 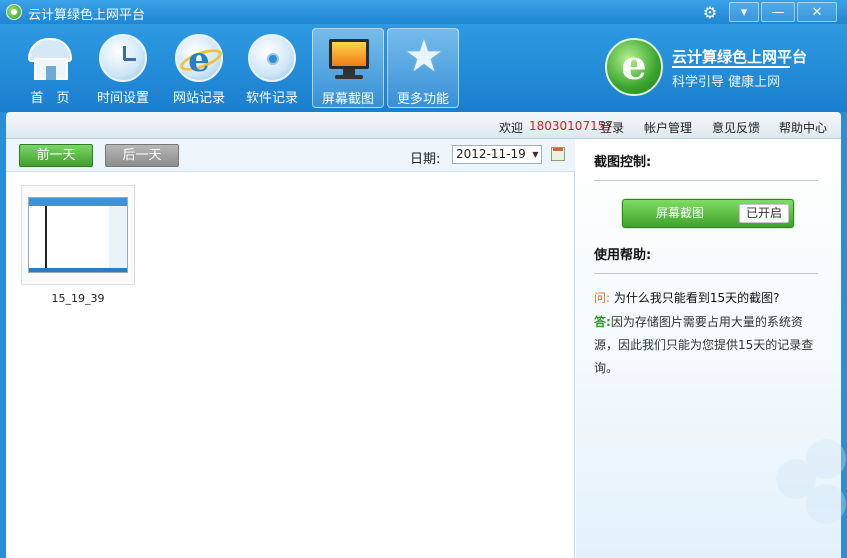 I want to click on screenshot-preview-image, so click(x=78, y=235).